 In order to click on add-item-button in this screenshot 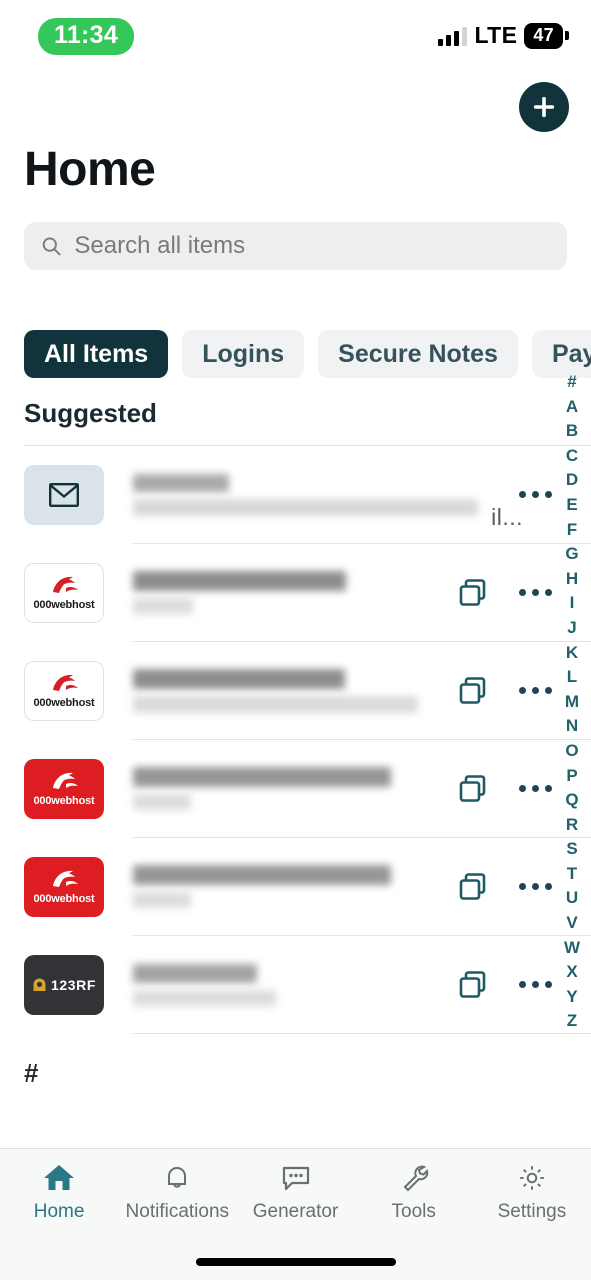, I will do `click(544, 107)`.